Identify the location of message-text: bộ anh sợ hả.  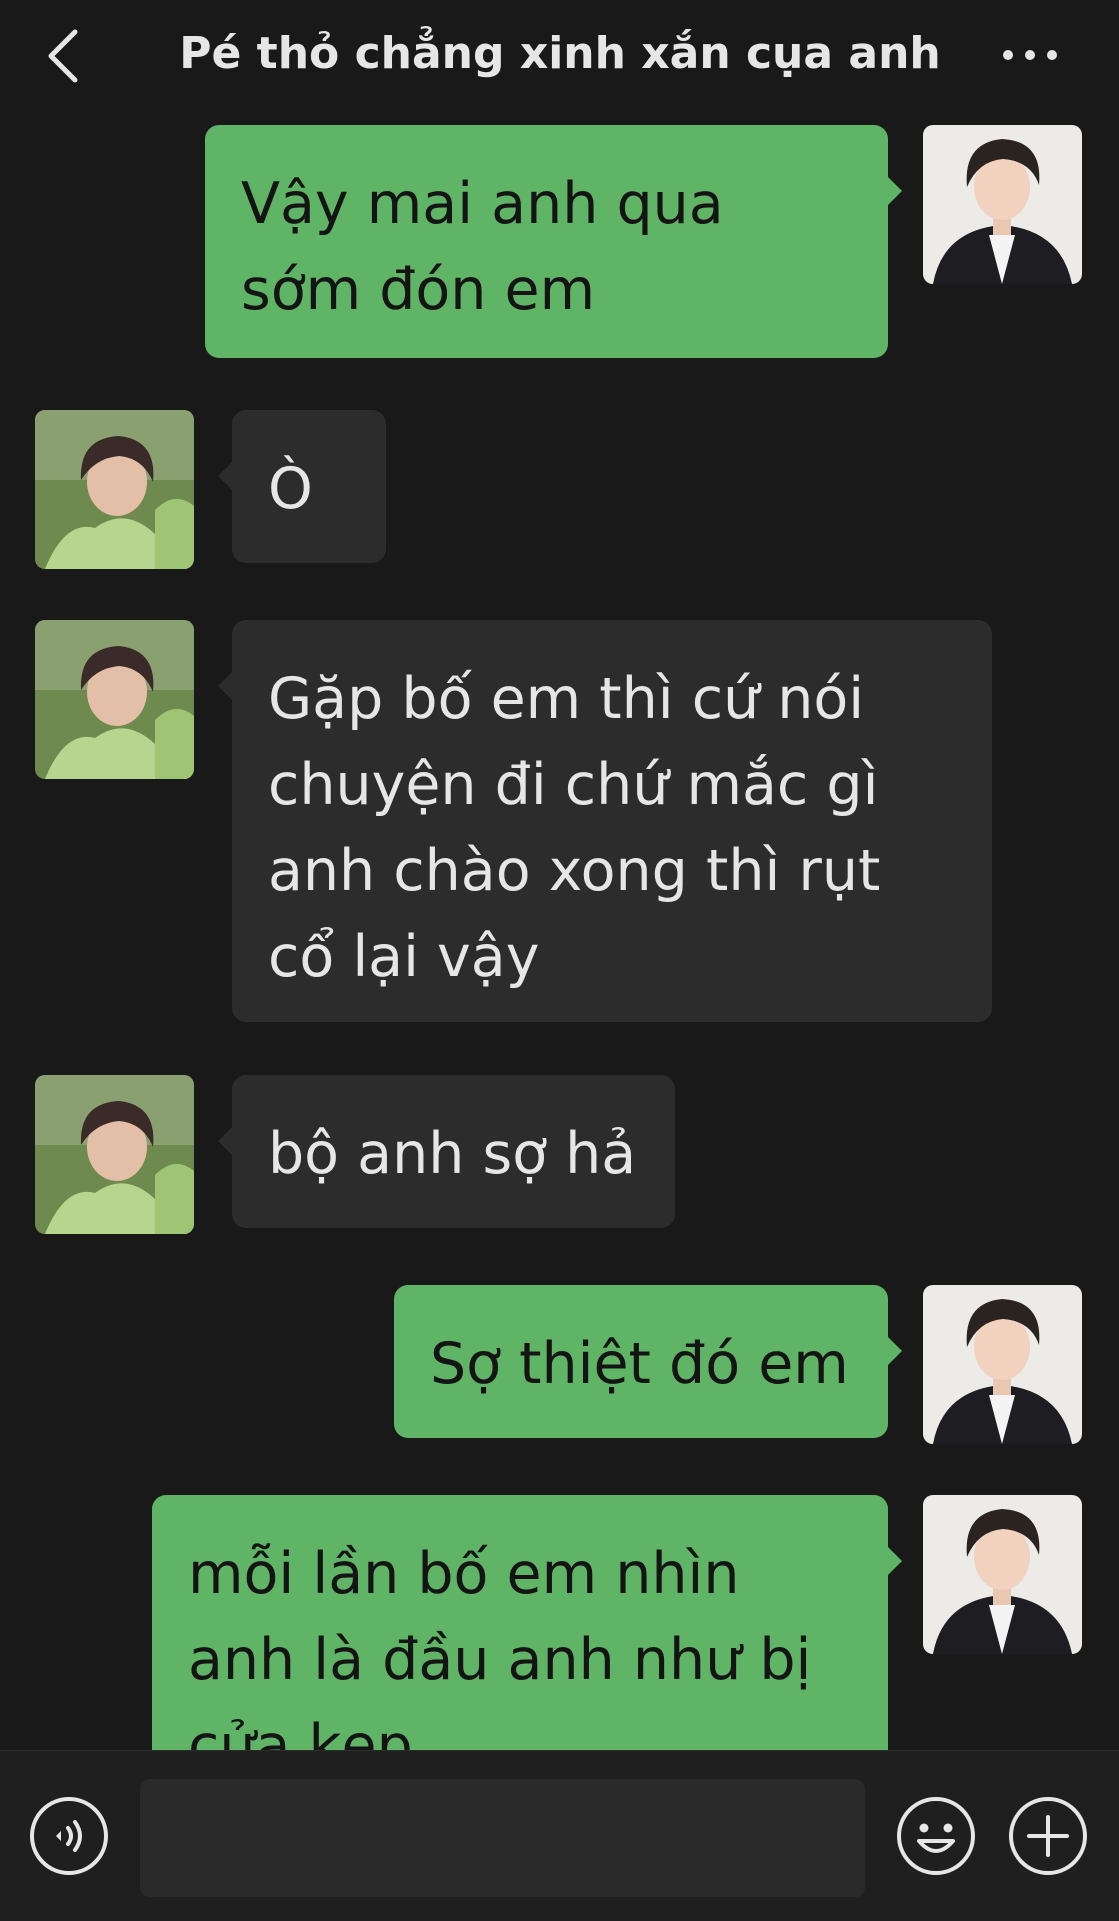
(452, 1154).